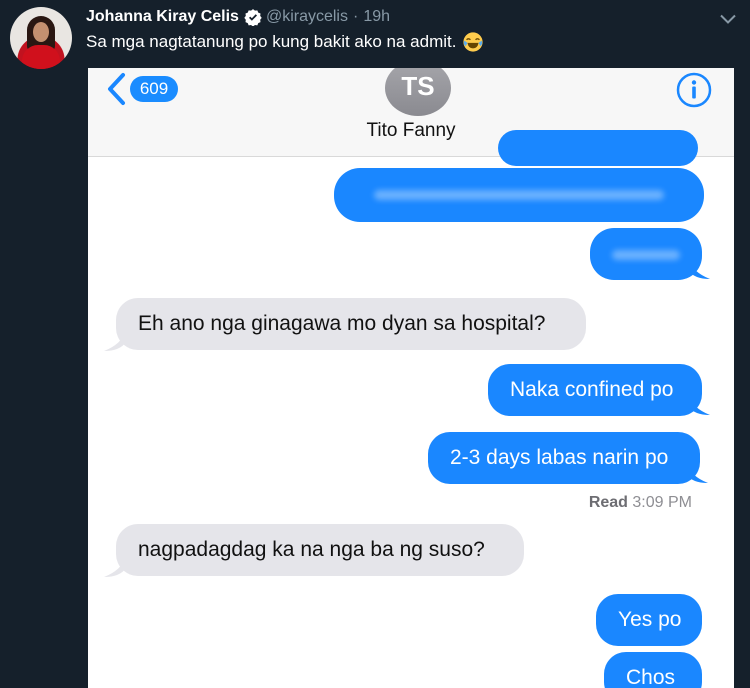 This screenshot has width=750, height=688. I want to click on back-chevron-icon, so click(117, 89).